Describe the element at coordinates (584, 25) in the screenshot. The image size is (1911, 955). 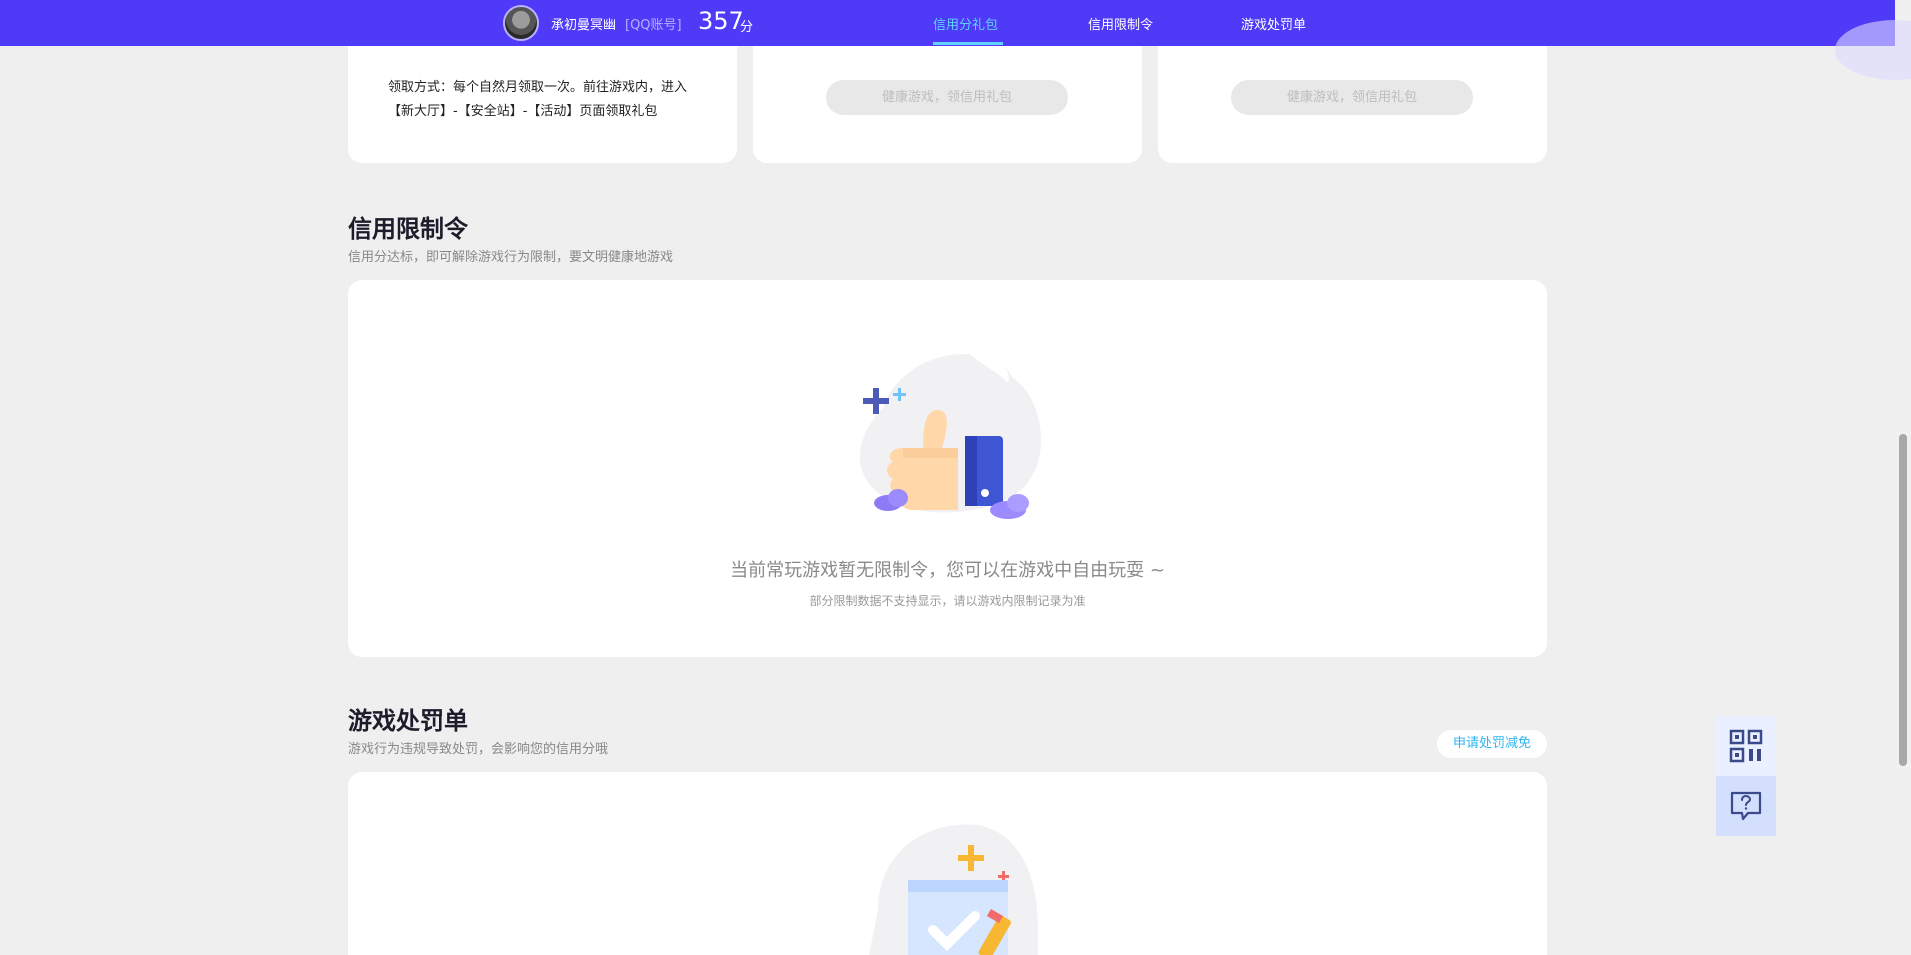
I see `user-nickname: 承初曼冥幽` at that location.